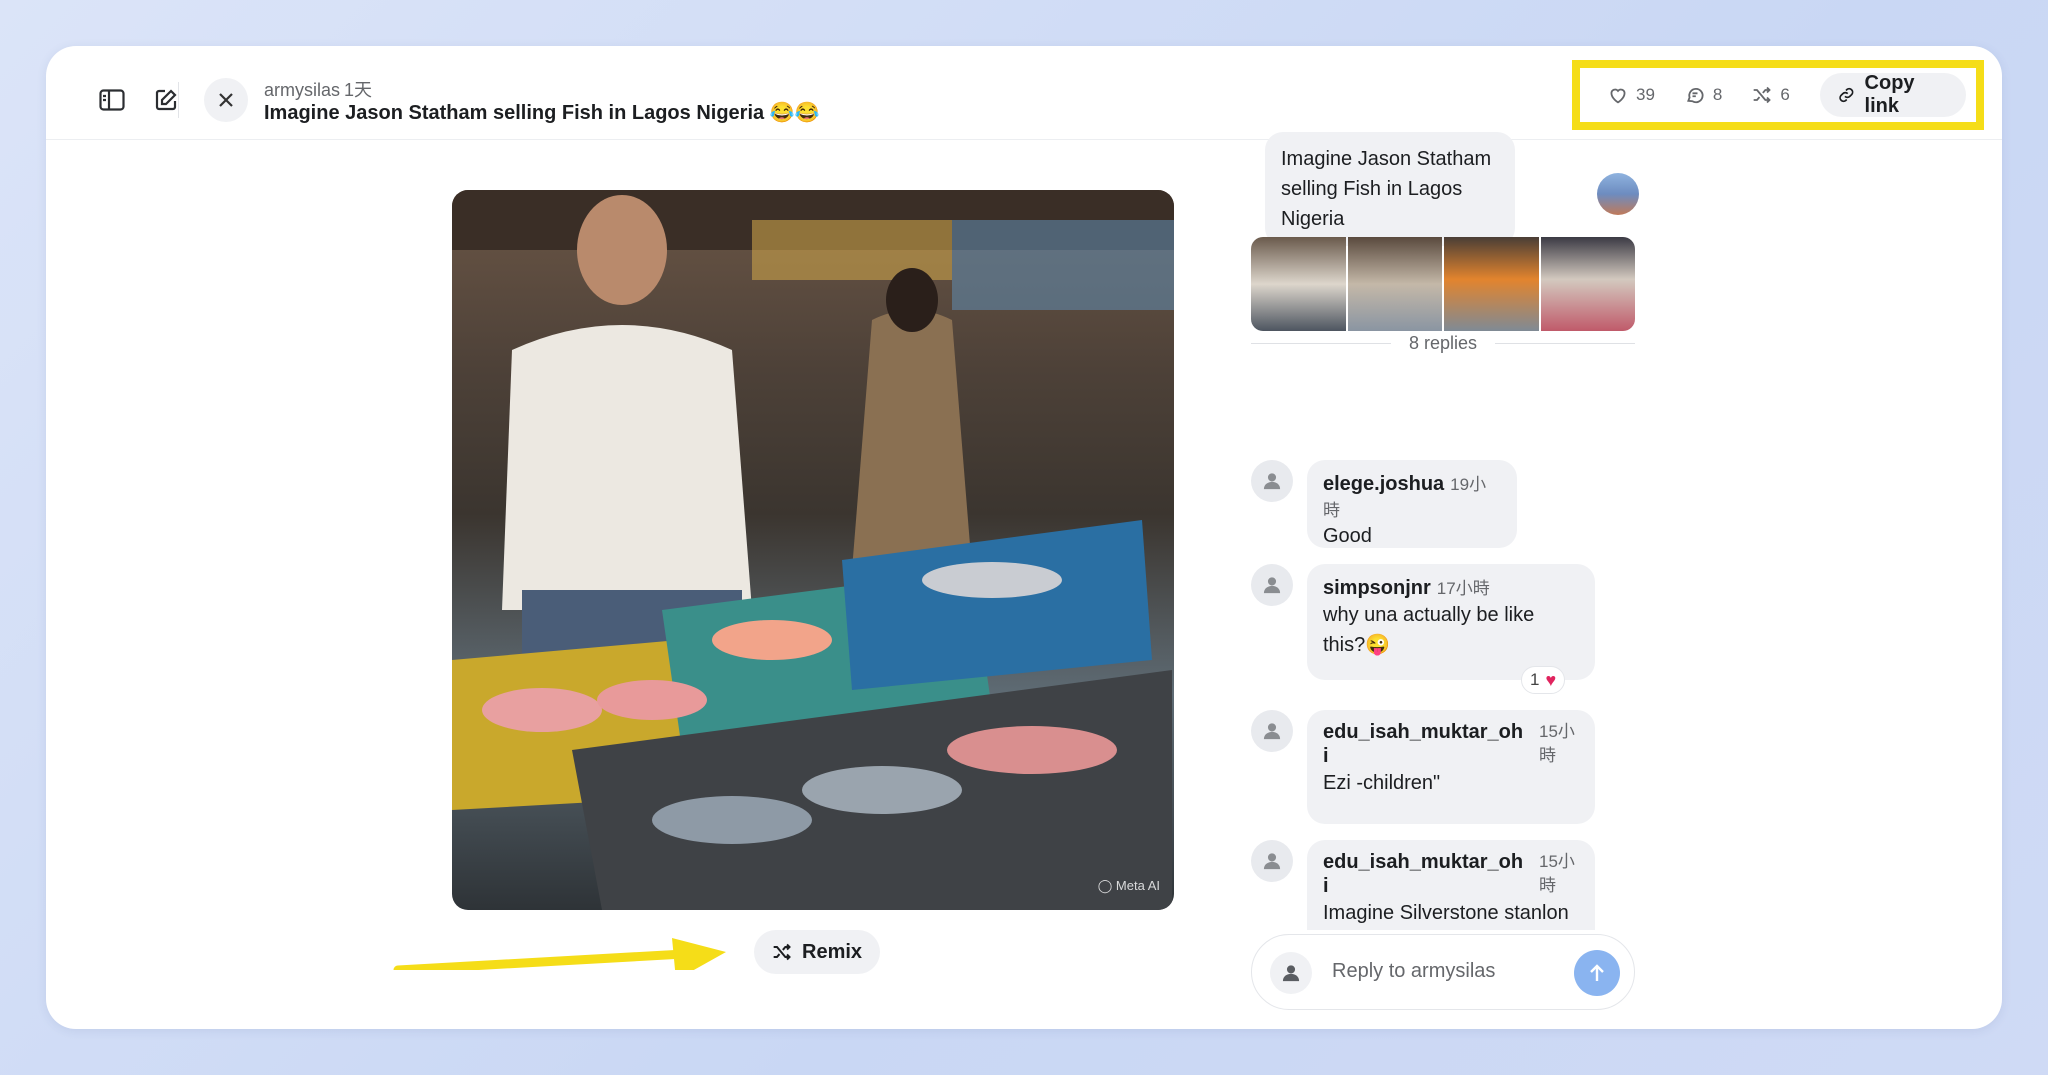  What do you see at coordinates (1412, 504) in the screenshot?
I see `comment-bubble: elege.joshua 19小時 Good` at bounding box center [1412, 504].